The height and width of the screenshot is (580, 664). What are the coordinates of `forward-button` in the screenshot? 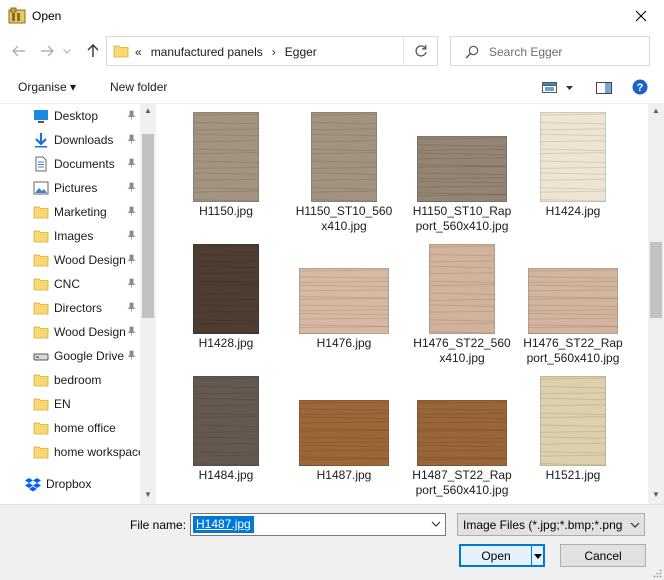 It's located at (47, 51).